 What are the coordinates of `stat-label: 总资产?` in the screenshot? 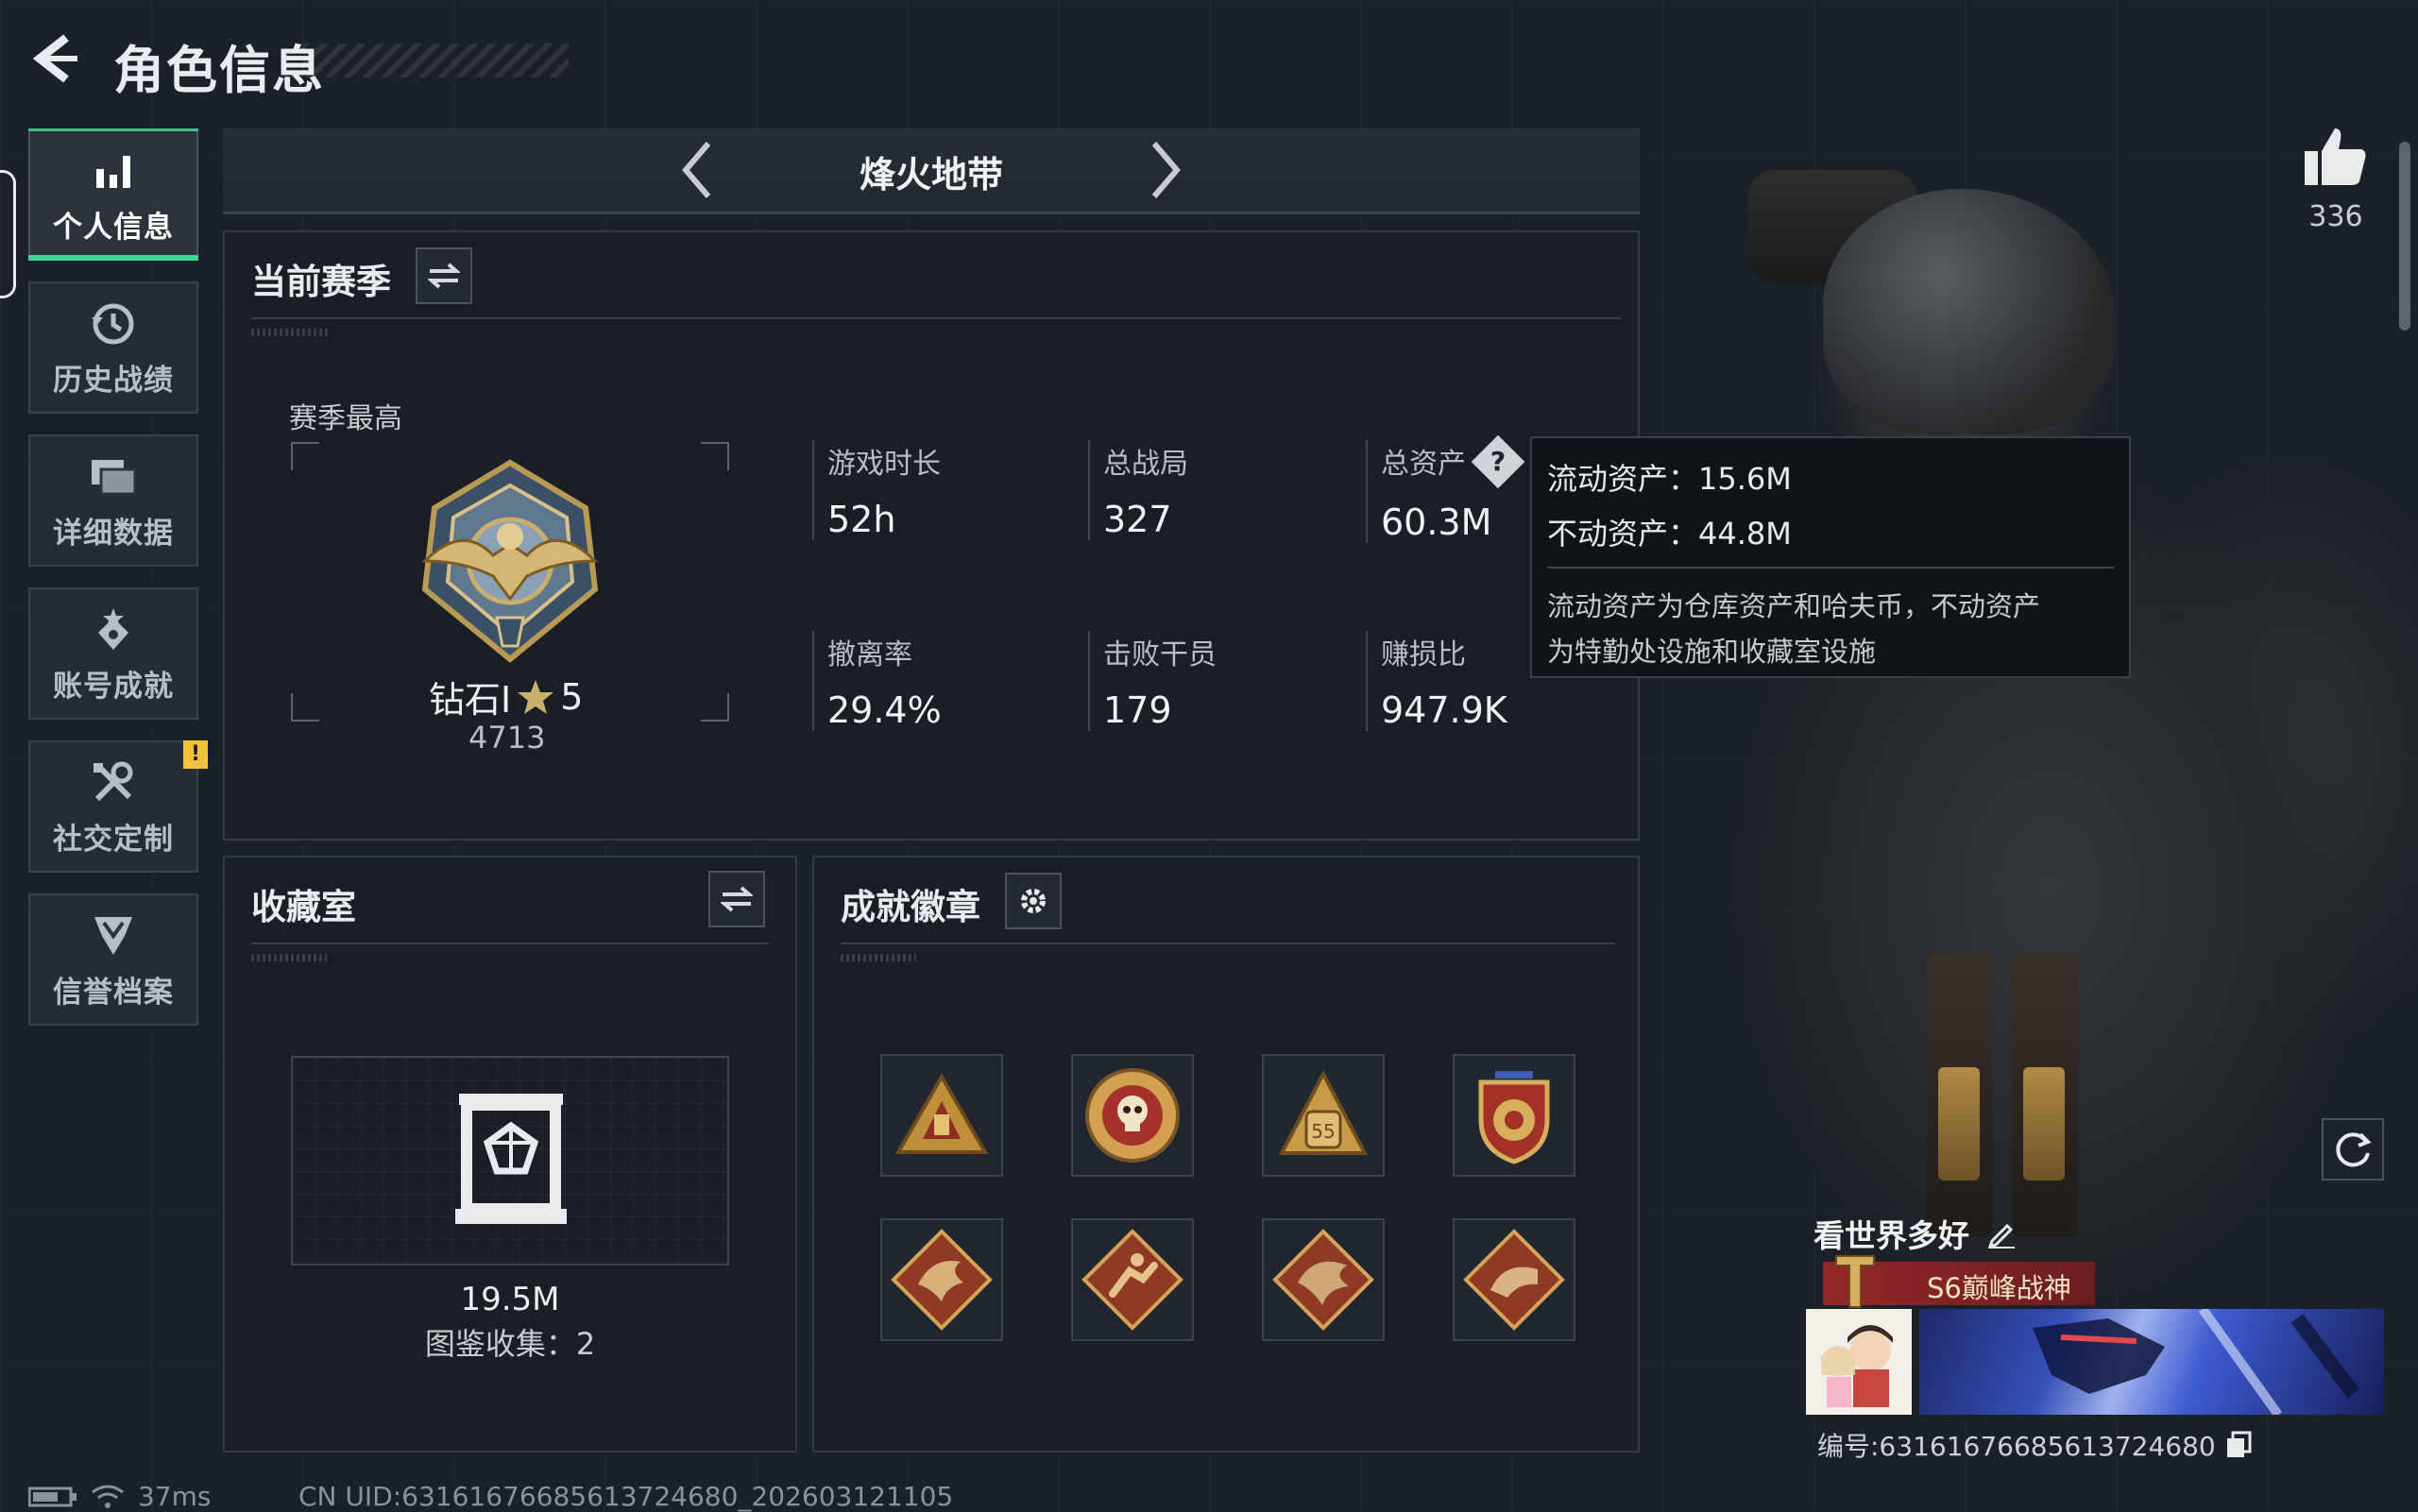 It's located at (1453, 461).